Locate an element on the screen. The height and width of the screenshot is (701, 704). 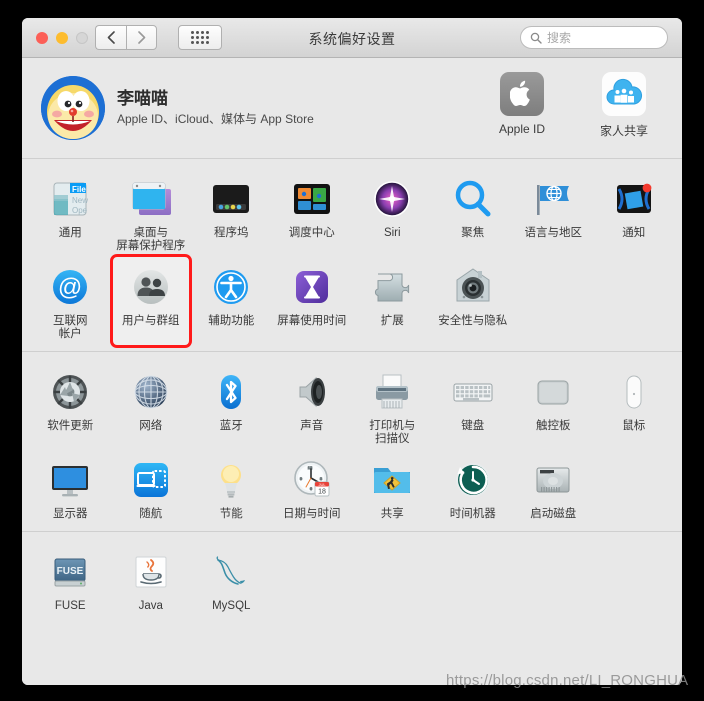
pref-label: Java is located at coordinates (150, 606).